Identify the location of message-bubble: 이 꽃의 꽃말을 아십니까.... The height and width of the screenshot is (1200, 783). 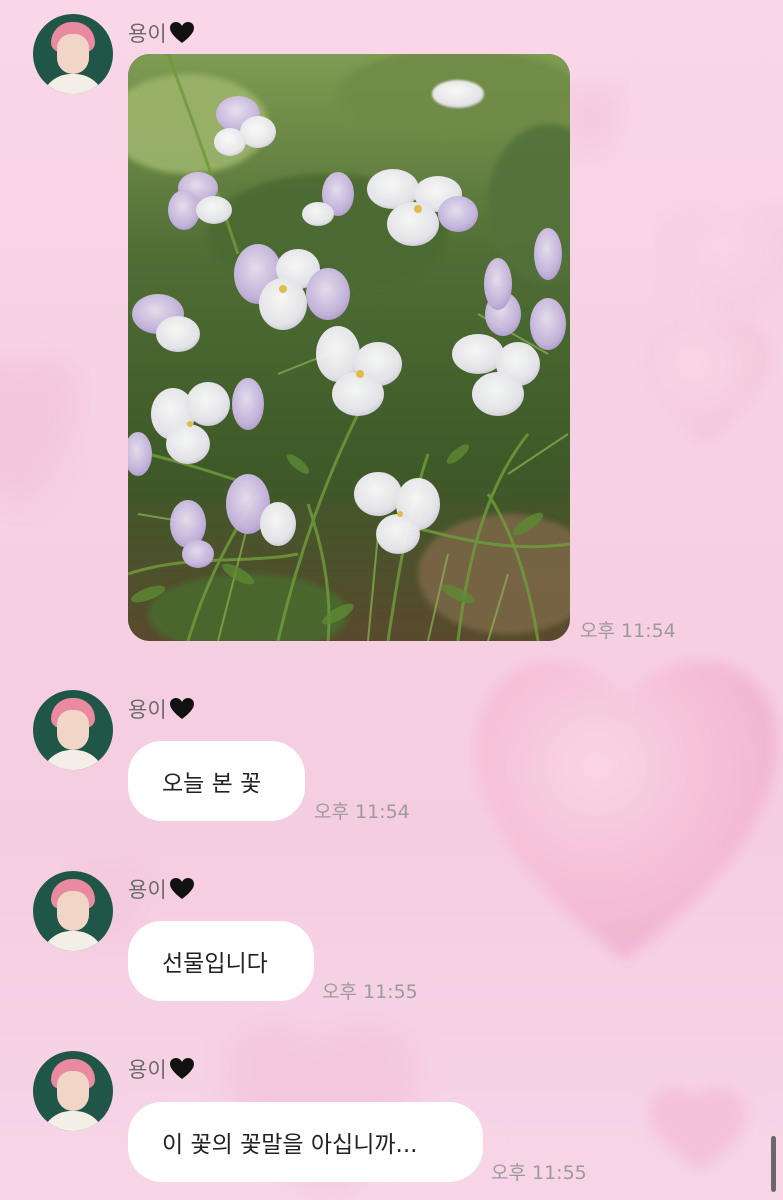
(305, 1142).